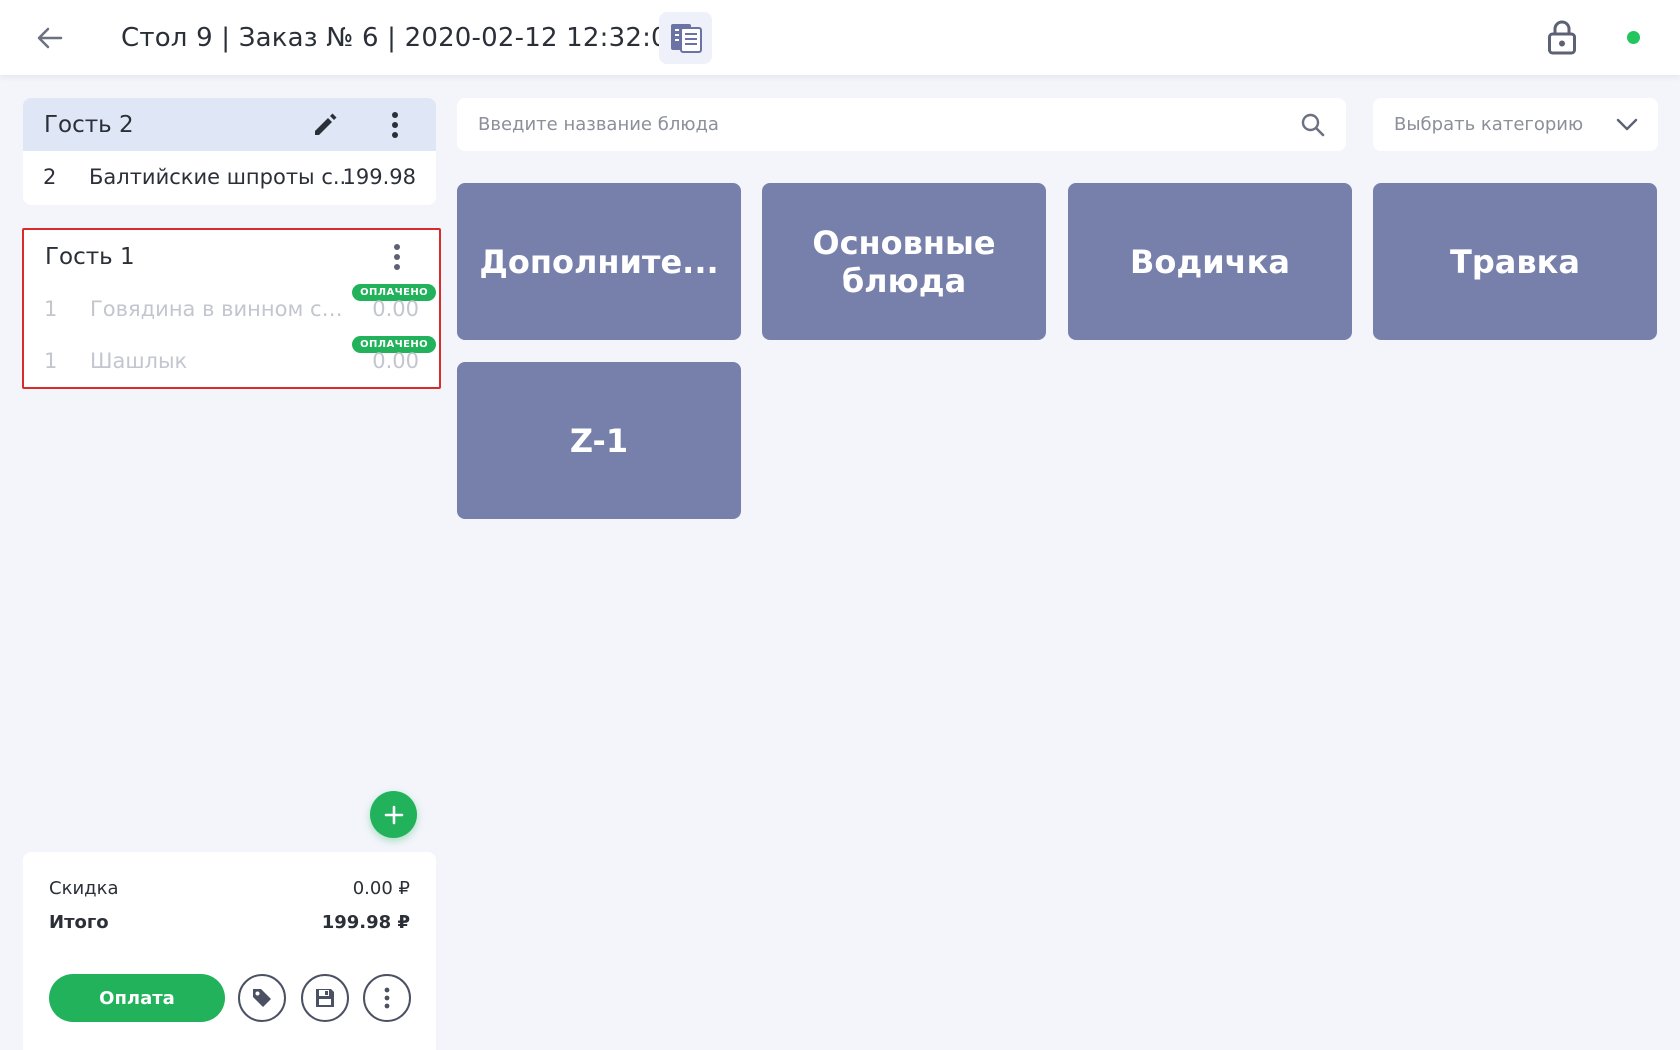 This screenshot has width=1680, height=1050. Describe the element at coordinates (90, 256) in the screenshot. I see `guest-name: Гость 1` at that location.